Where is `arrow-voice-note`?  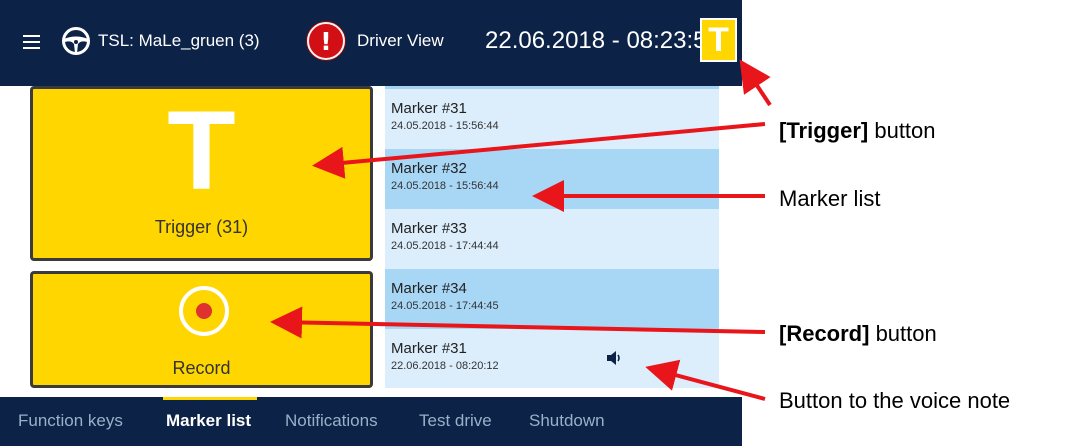 arrow-voice-note is located at coordinates (705, 380).